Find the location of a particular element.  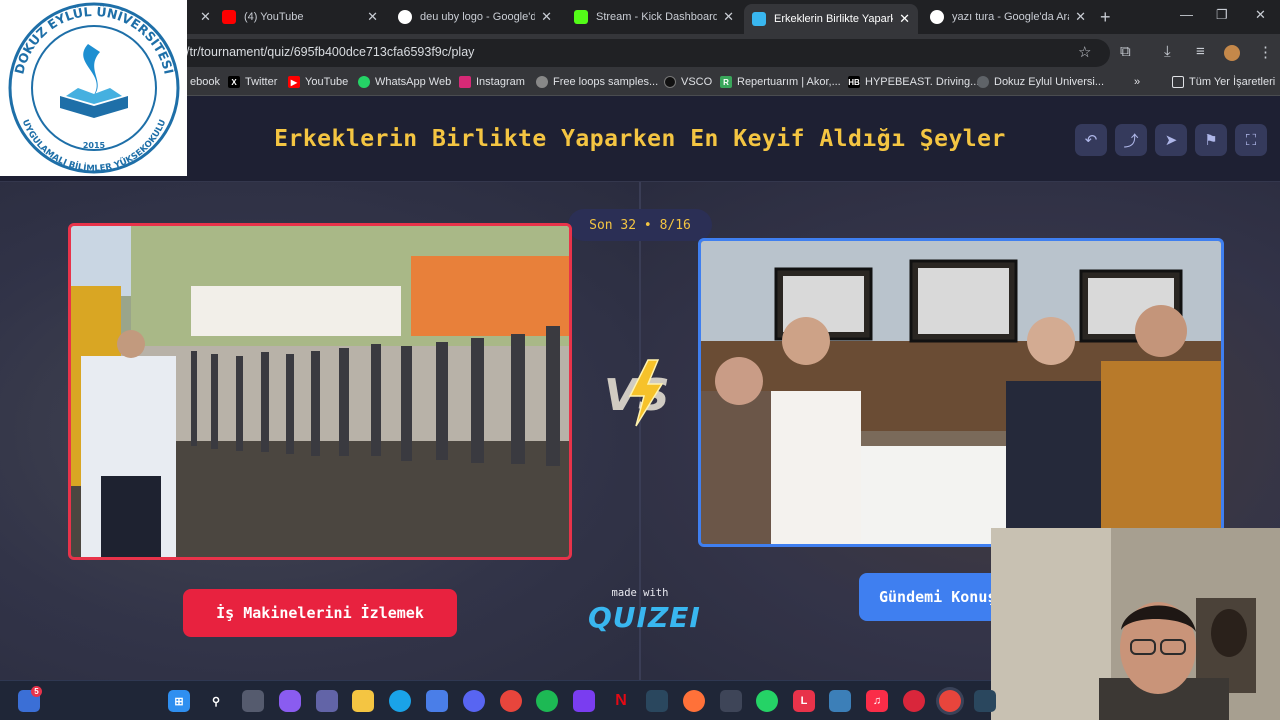

affinity-icon is located at coordinates (584, 701).